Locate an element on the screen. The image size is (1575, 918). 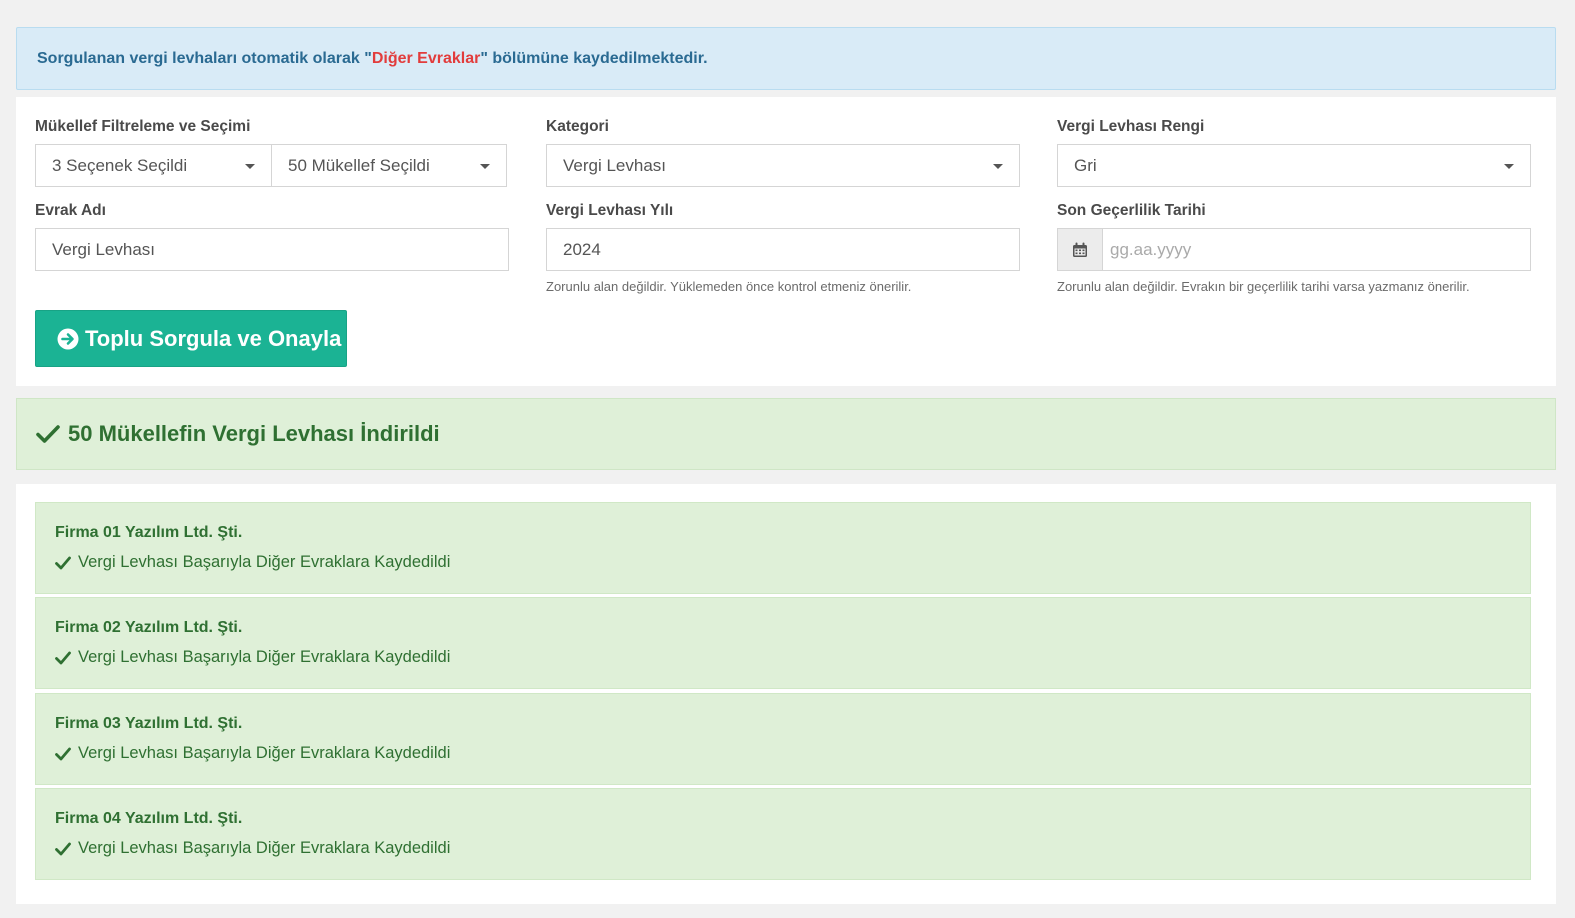
options-select: 3 Seçenek Seçildi is located at coordinates (153, 165).